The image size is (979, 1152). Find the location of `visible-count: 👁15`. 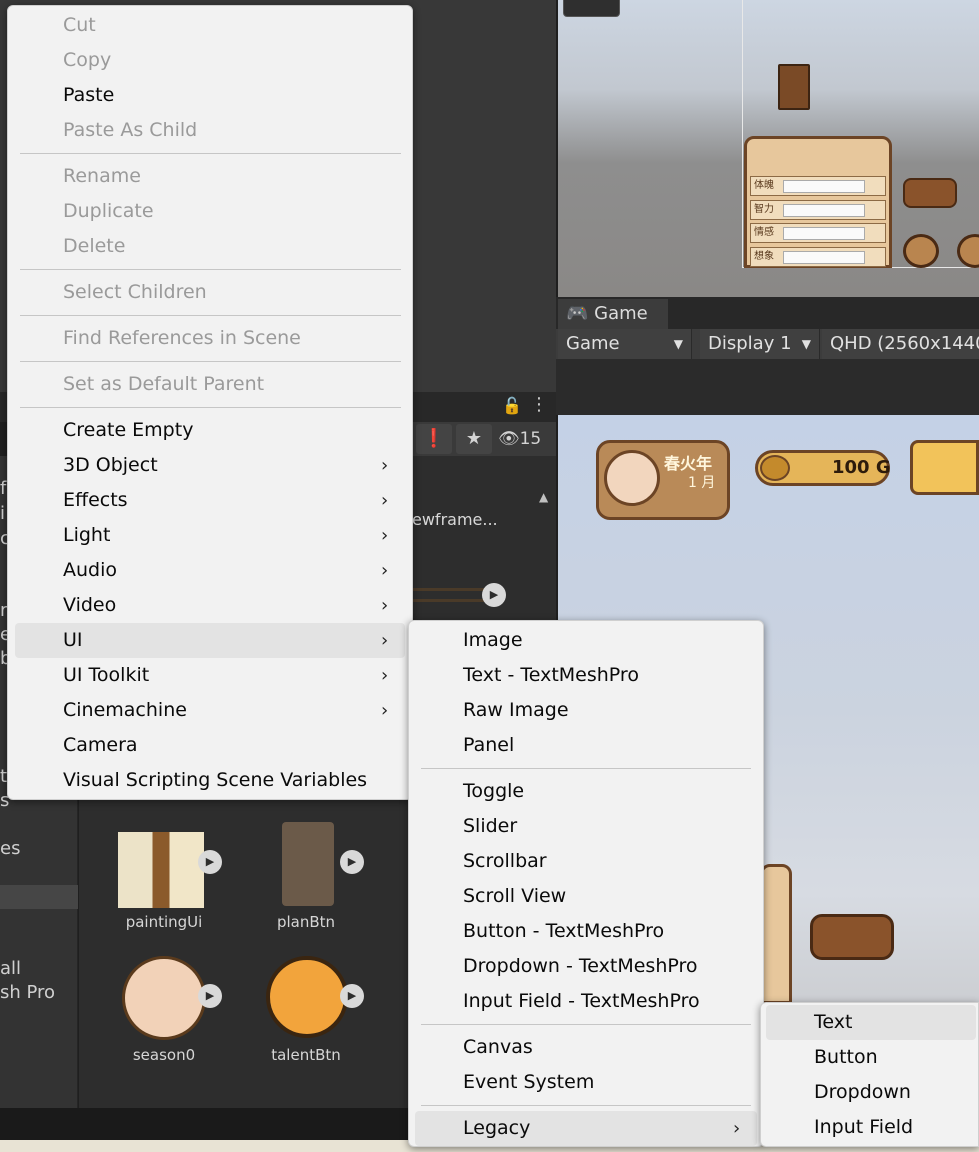

visible-count: 👁15 is located at coordinates (519, 439).